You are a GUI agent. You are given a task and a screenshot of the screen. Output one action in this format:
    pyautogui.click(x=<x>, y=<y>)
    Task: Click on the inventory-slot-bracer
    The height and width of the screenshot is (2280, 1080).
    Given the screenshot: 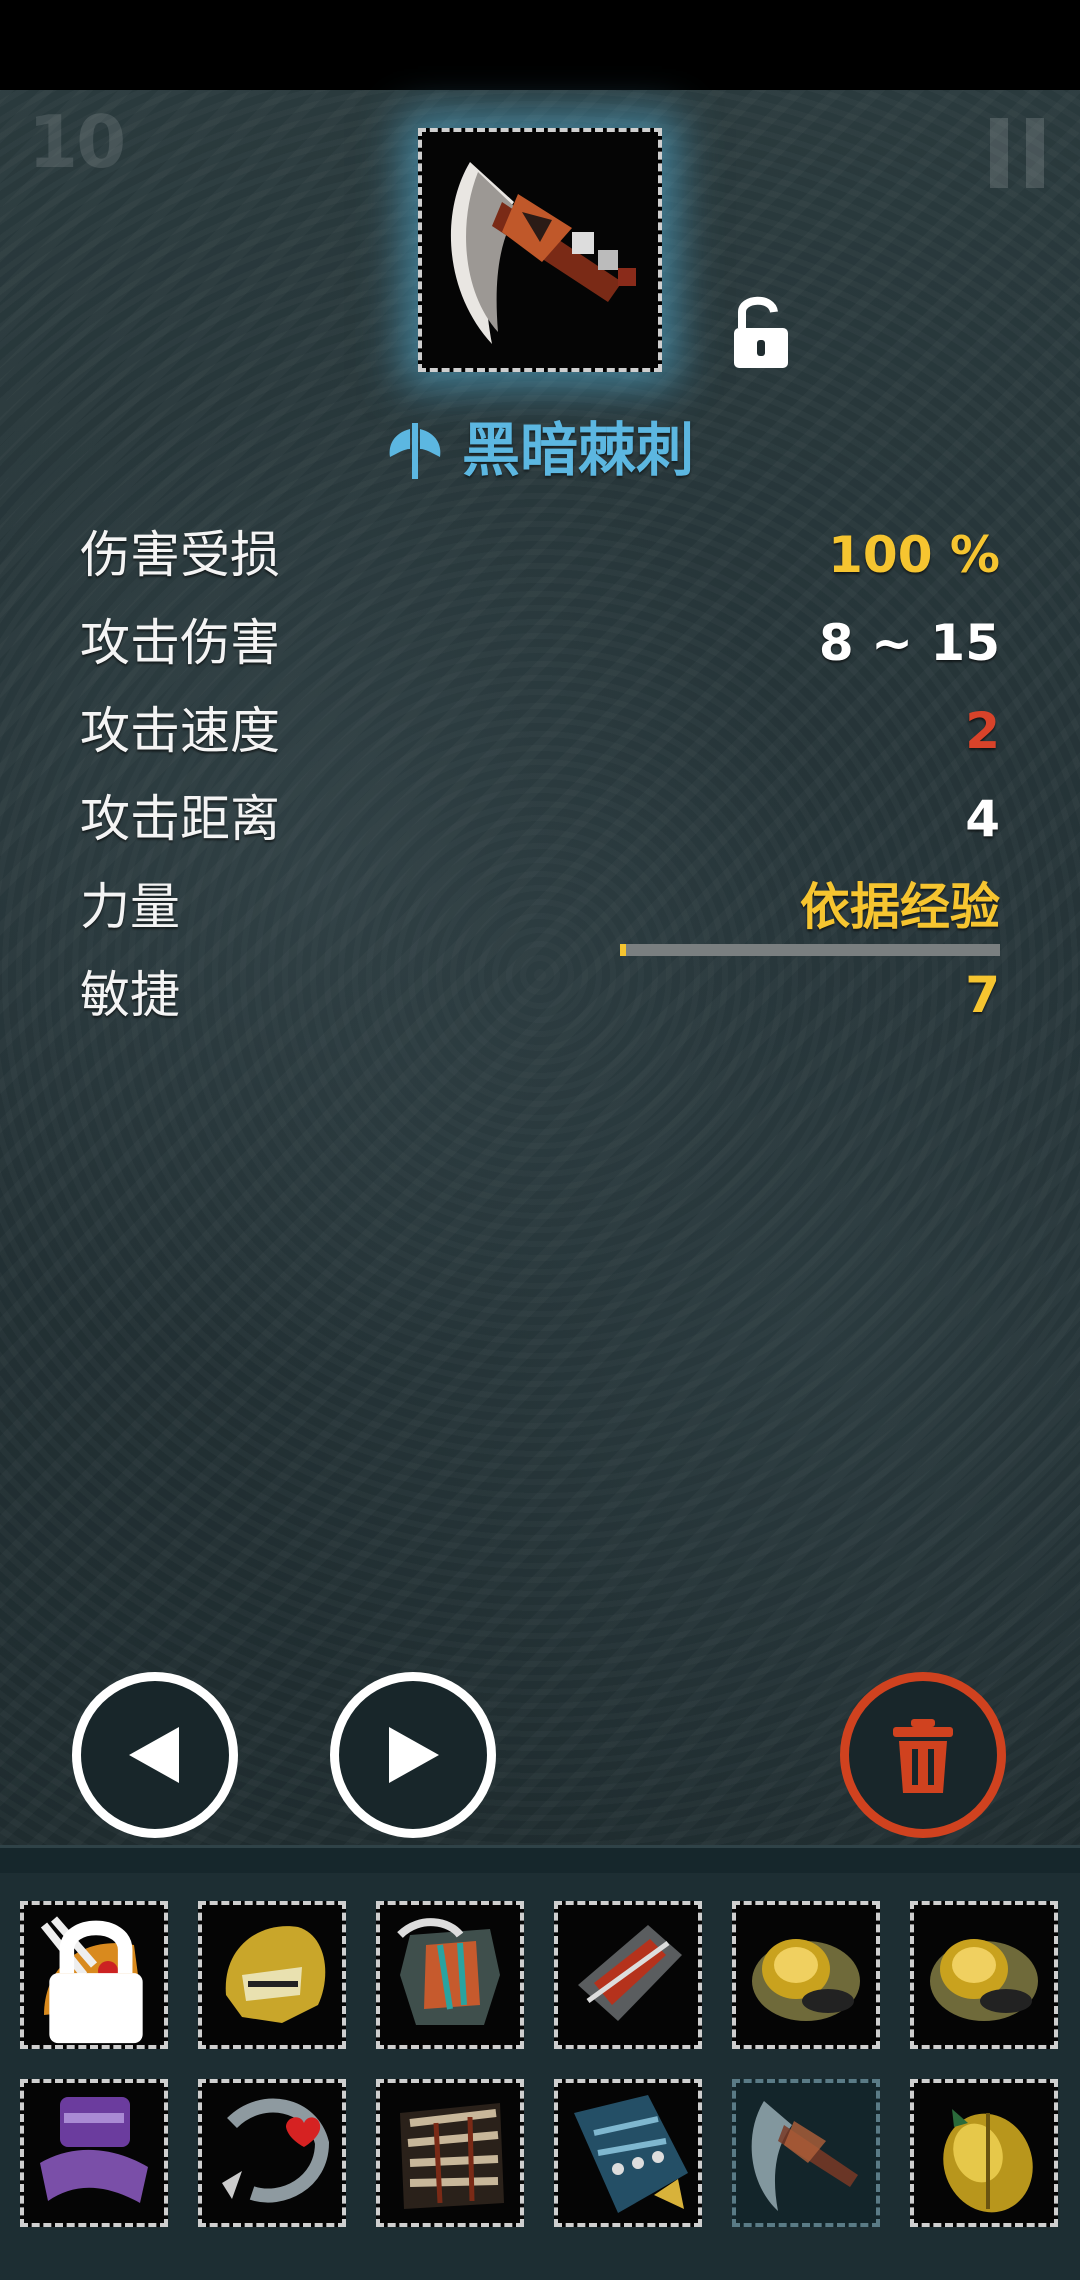 What is the action you would take?
    pyautogui.click(x=628, y=1975)
    